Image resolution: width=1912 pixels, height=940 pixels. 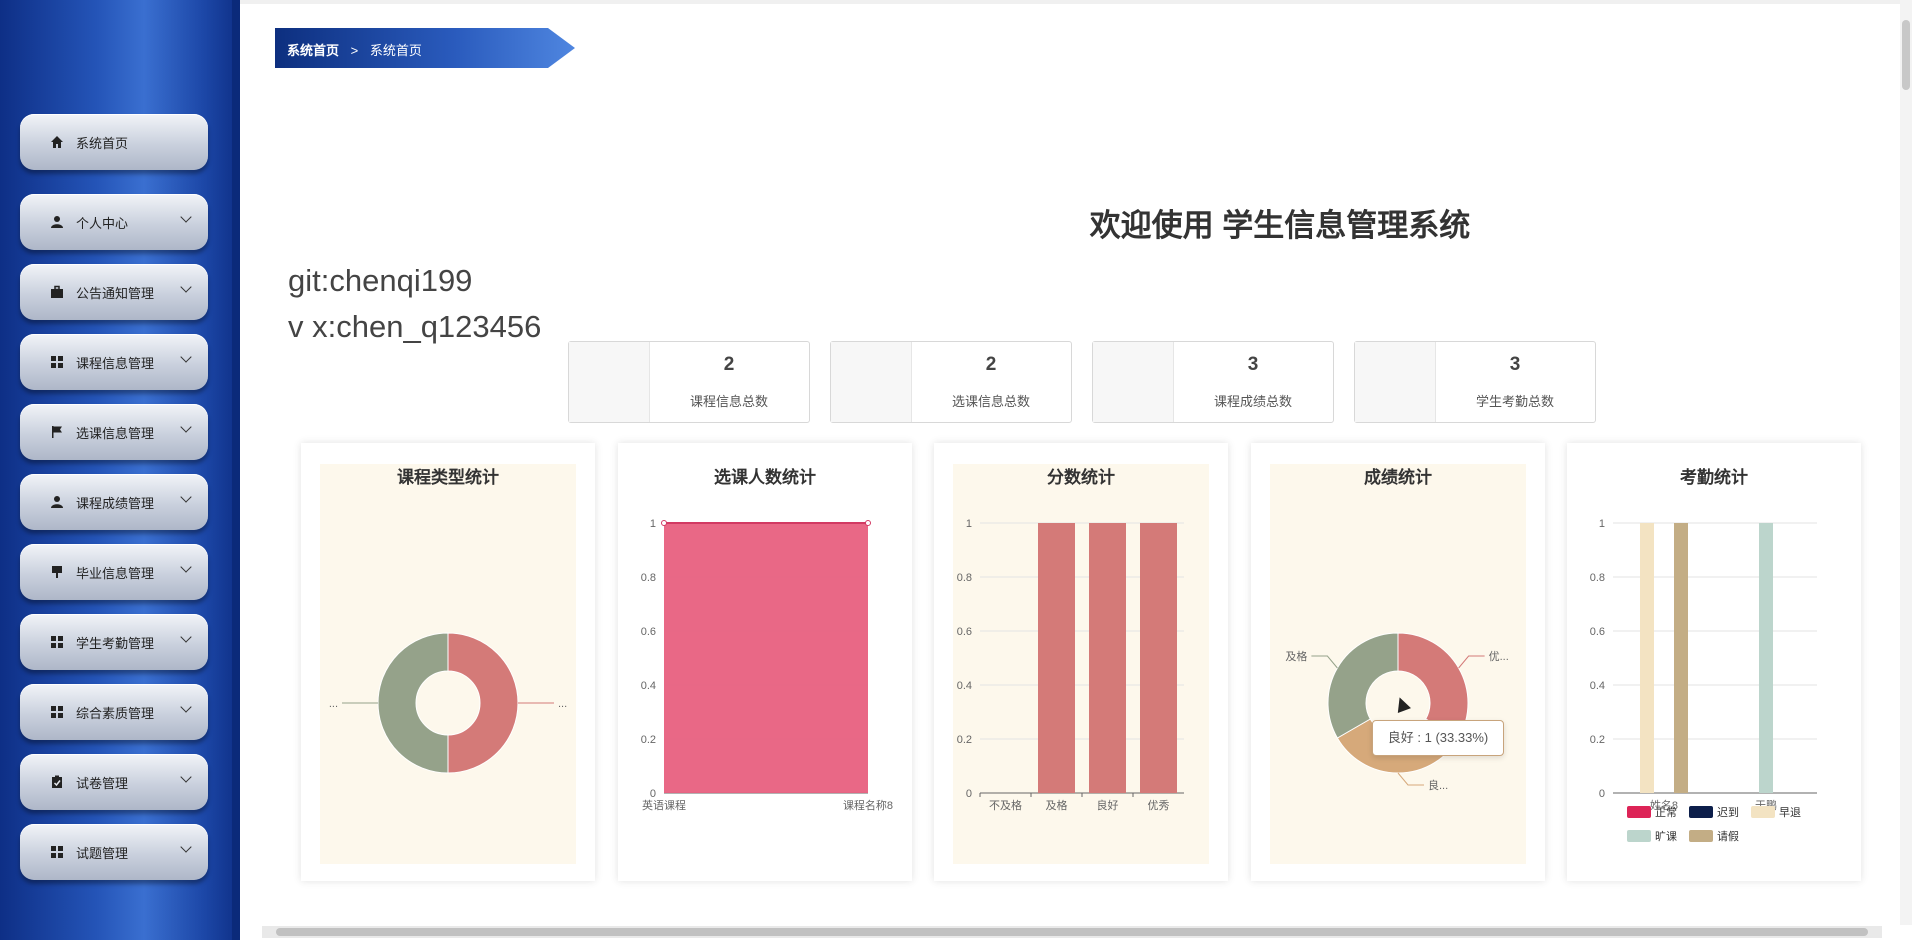 I want to click on stat-label: 选课信息总数, so click(x=990, y=401).